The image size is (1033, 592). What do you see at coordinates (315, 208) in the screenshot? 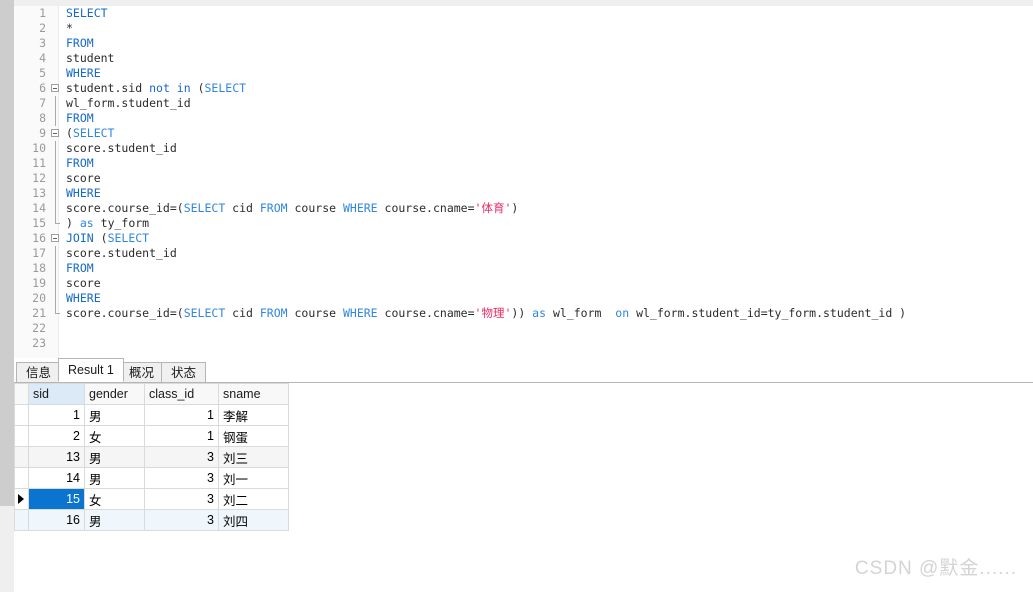
I see `code-token: course` at bounding box center [315, 208].